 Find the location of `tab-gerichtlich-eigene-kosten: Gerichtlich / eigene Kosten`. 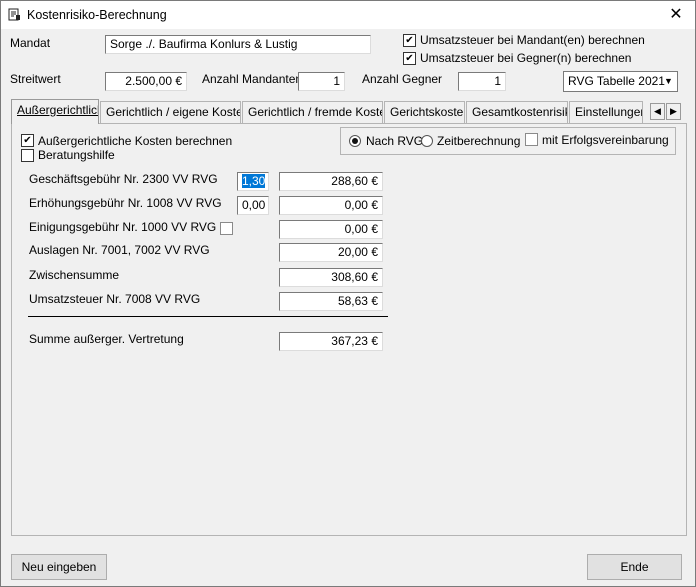

tab-gerichtlich-eigene-kosten: Gerichtlich / eigene Kosten is located at coordinates (170, 112).